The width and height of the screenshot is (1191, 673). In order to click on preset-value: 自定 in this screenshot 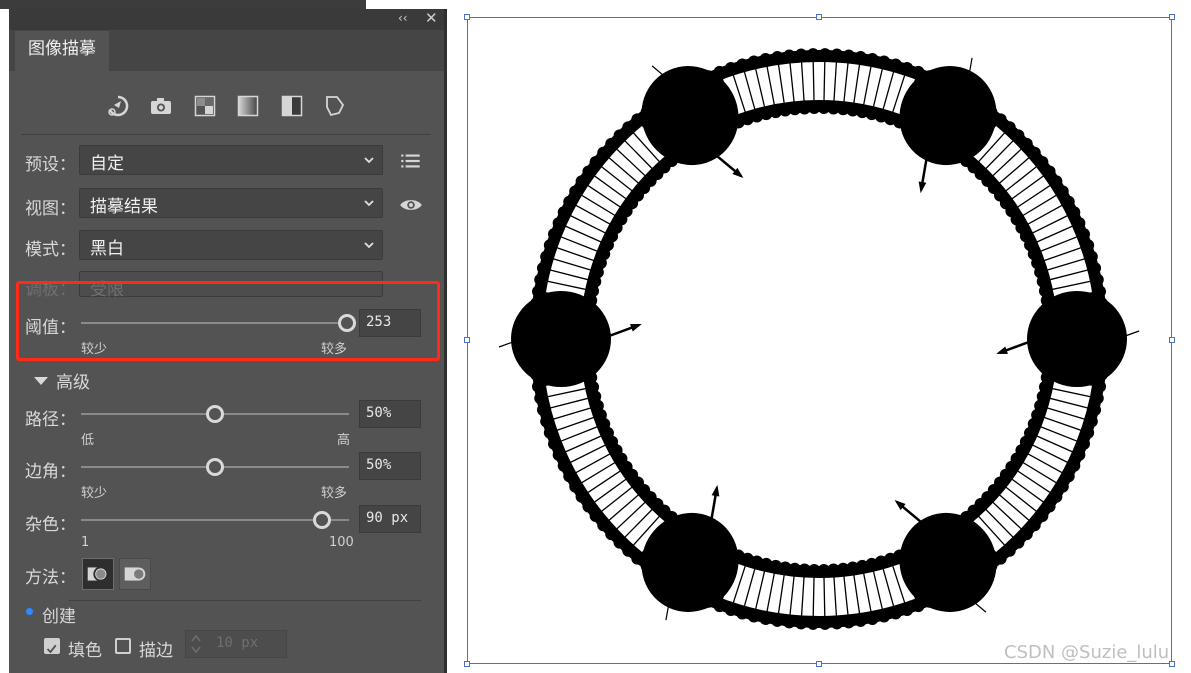, I will do `click(107, 164)`.